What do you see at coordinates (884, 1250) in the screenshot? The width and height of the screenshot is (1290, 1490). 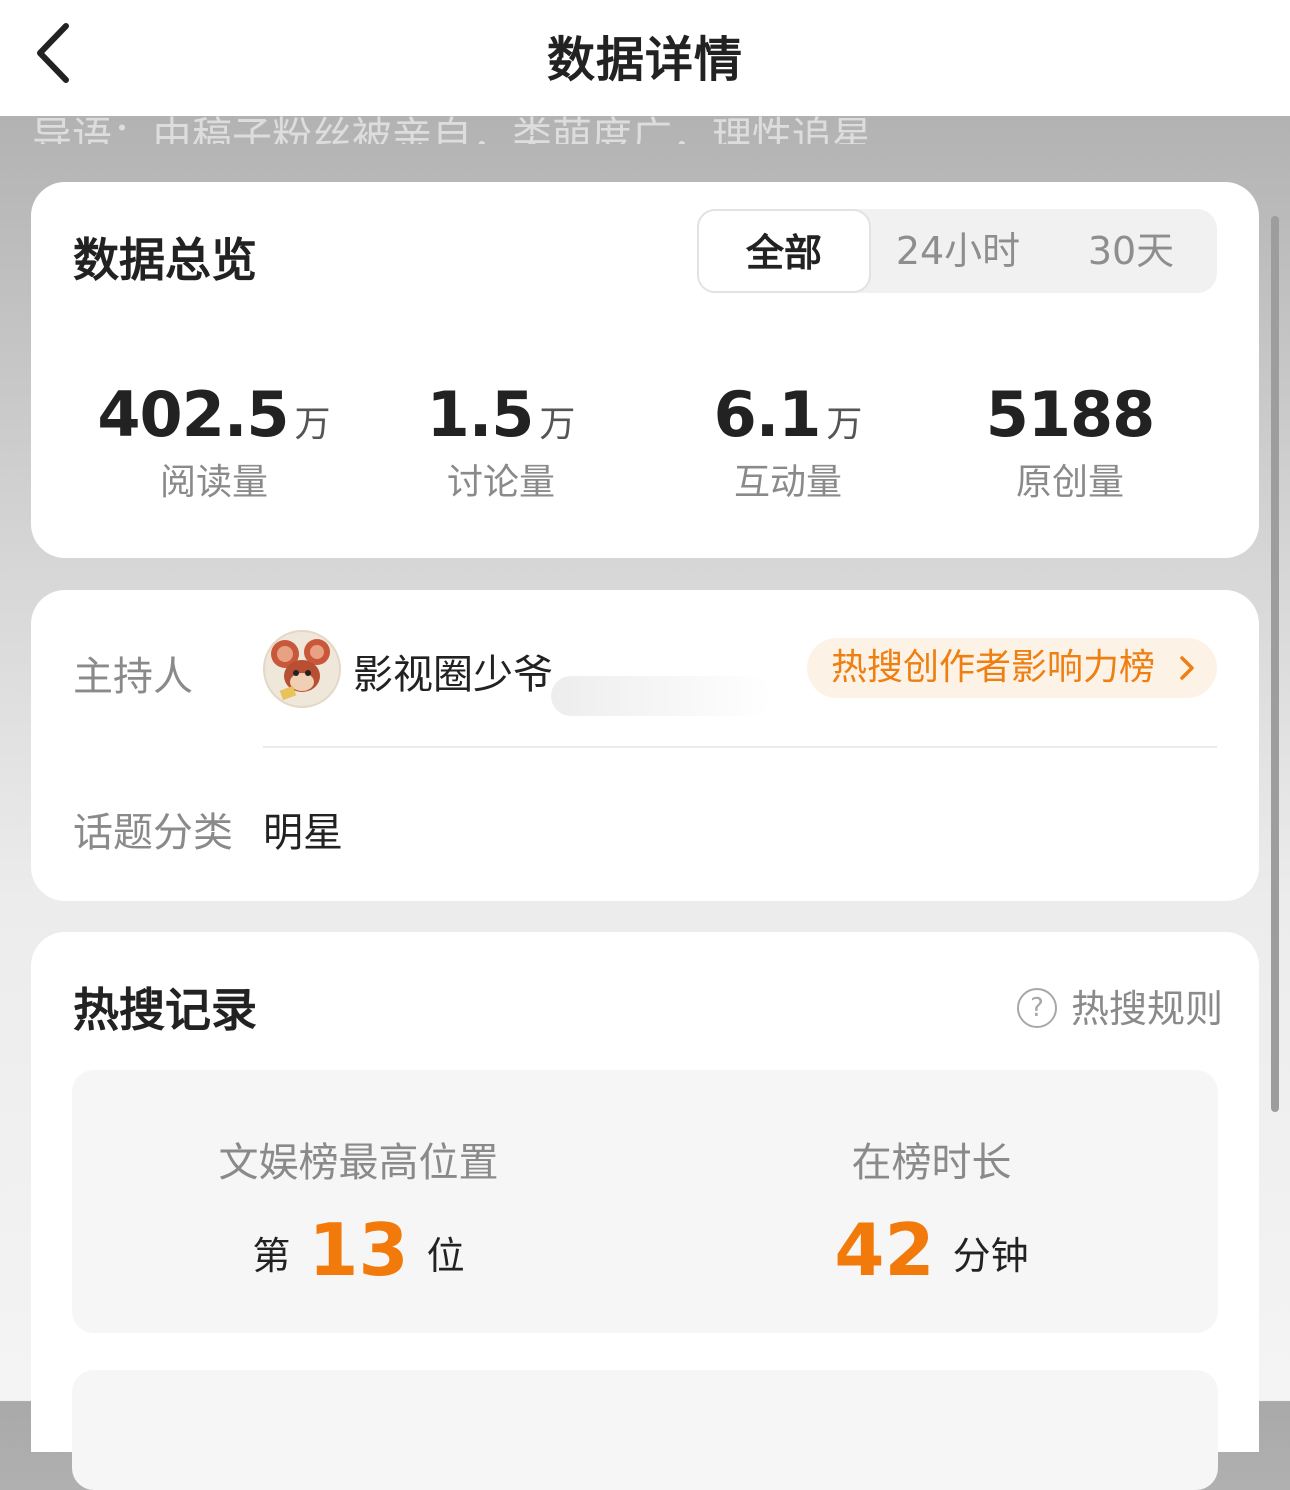 I see `duration-number: 42` at bounding box center [884, 1250].